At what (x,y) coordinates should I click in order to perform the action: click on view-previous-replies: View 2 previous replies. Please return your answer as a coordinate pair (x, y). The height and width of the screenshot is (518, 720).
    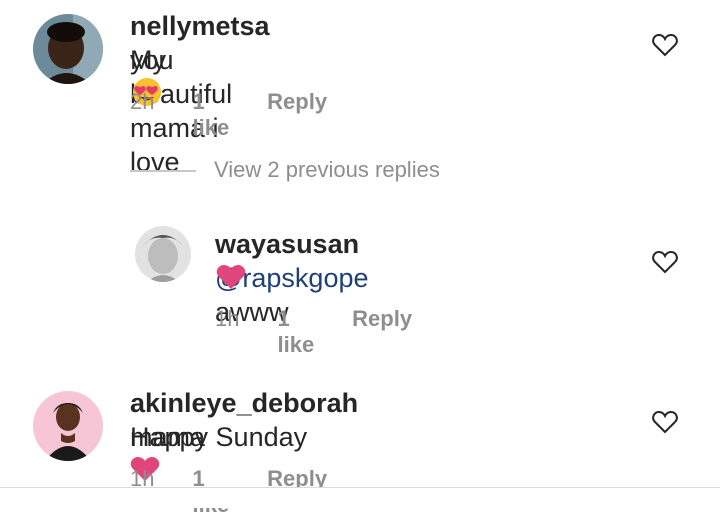
    Looking at the image, I should click on (327, 170).